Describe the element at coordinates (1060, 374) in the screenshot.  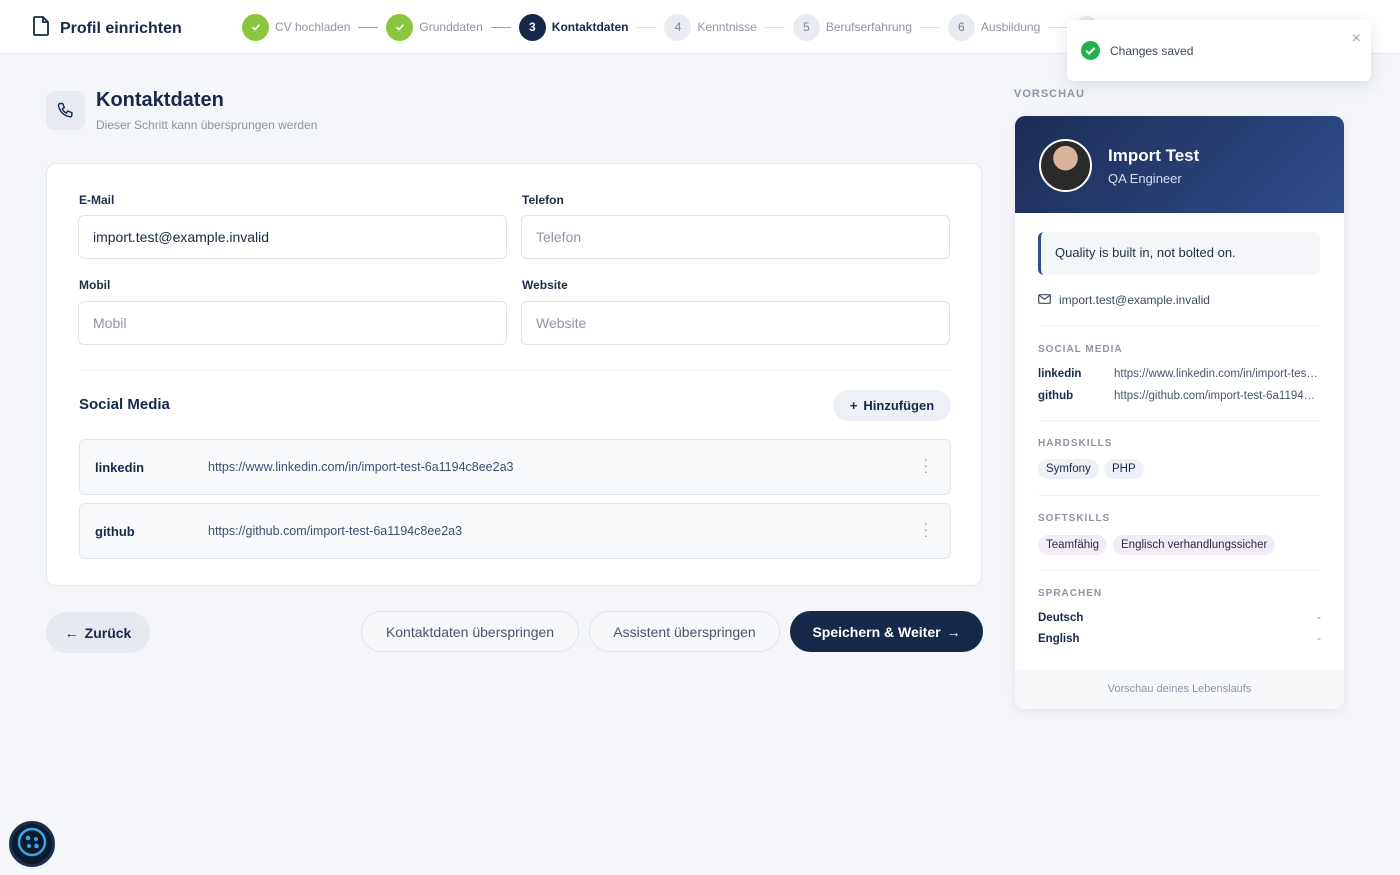
I see `preview-social-name: linkedin` at that location.